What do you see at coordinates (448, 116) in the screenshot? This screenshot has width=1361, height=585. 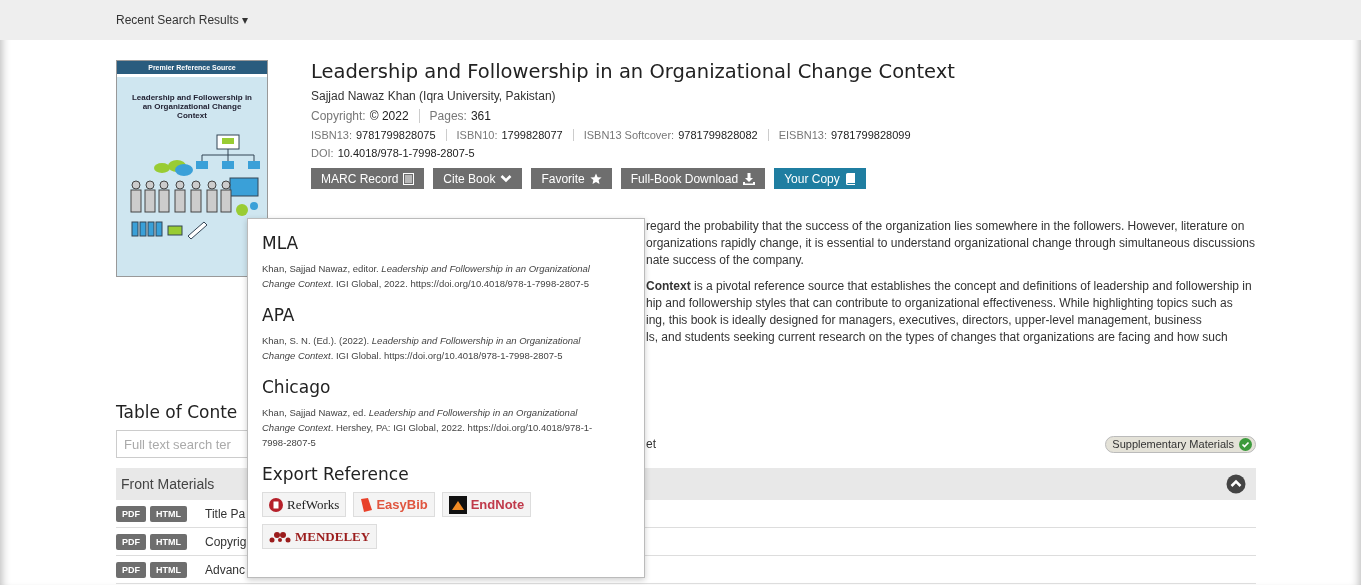 I see `meta-label: Pages:` at bounding box center [448, 116].